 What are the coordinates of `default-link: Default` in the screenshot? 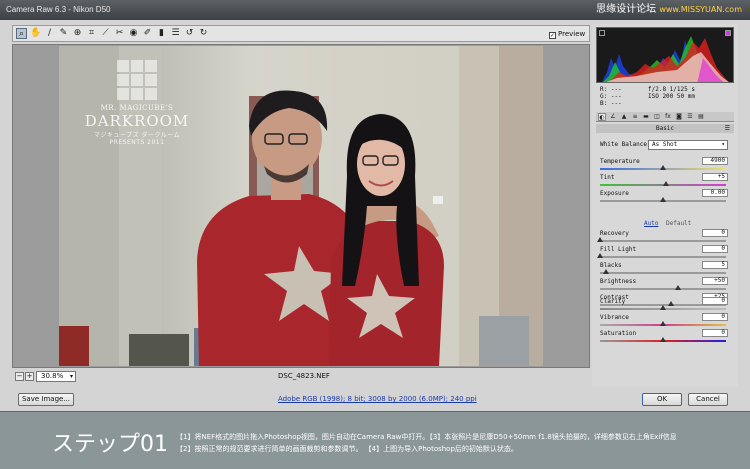 It's located at (678, 223).